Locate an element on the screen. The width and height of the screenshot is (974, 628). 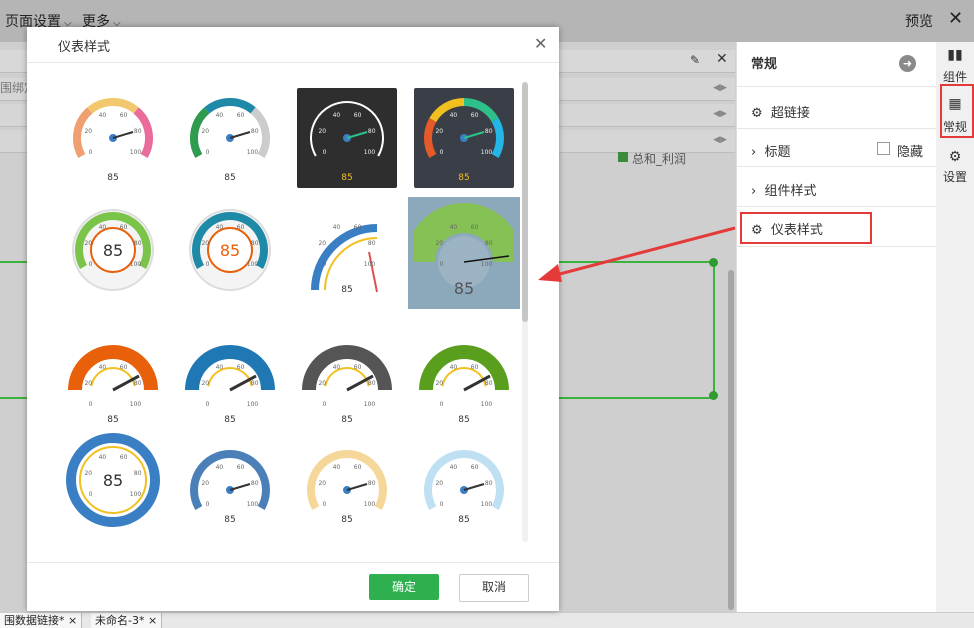
sheet-tab: 未命名-3* × is located at coordinates (127, 620).